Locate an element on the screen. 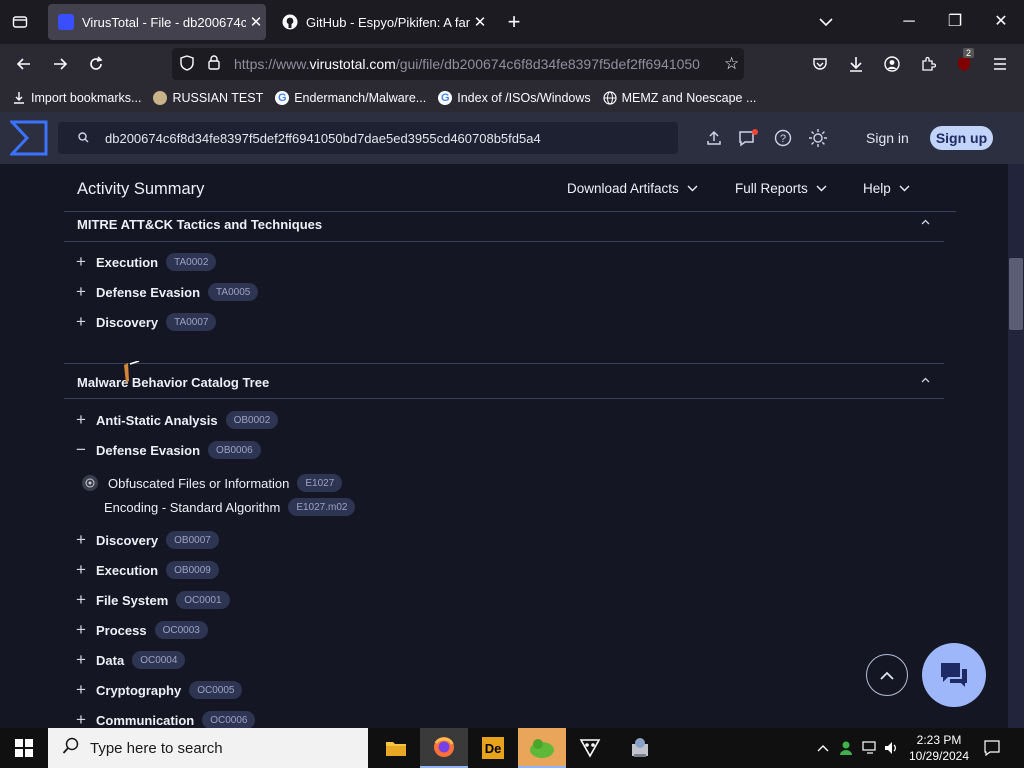 The image size is (1024, 768). tactic-badge: TA0005 is located at coordinates (233, 292).